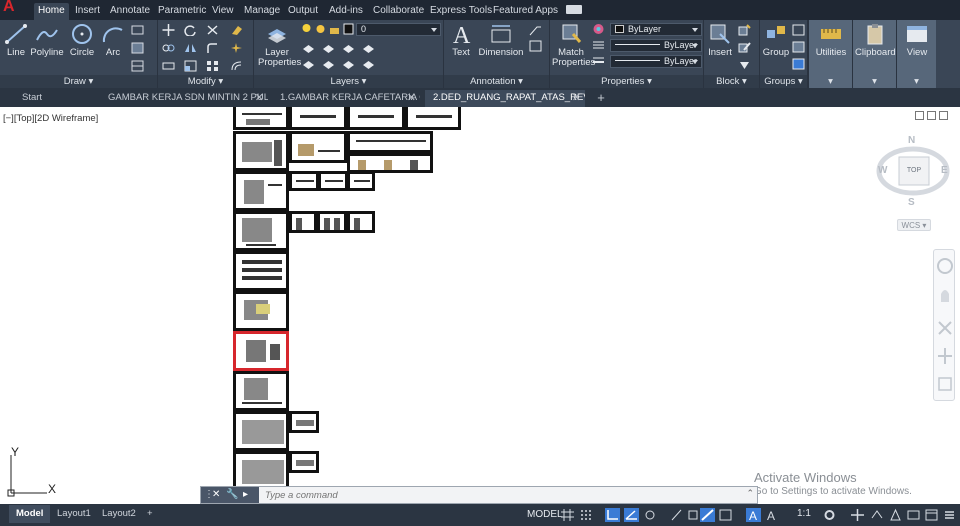 The width and height of the screenshot is (960, 526). Describe the element at coordinates (656, 29) in the screenshot. I see `color-dropdown: ByLayer` at that location.